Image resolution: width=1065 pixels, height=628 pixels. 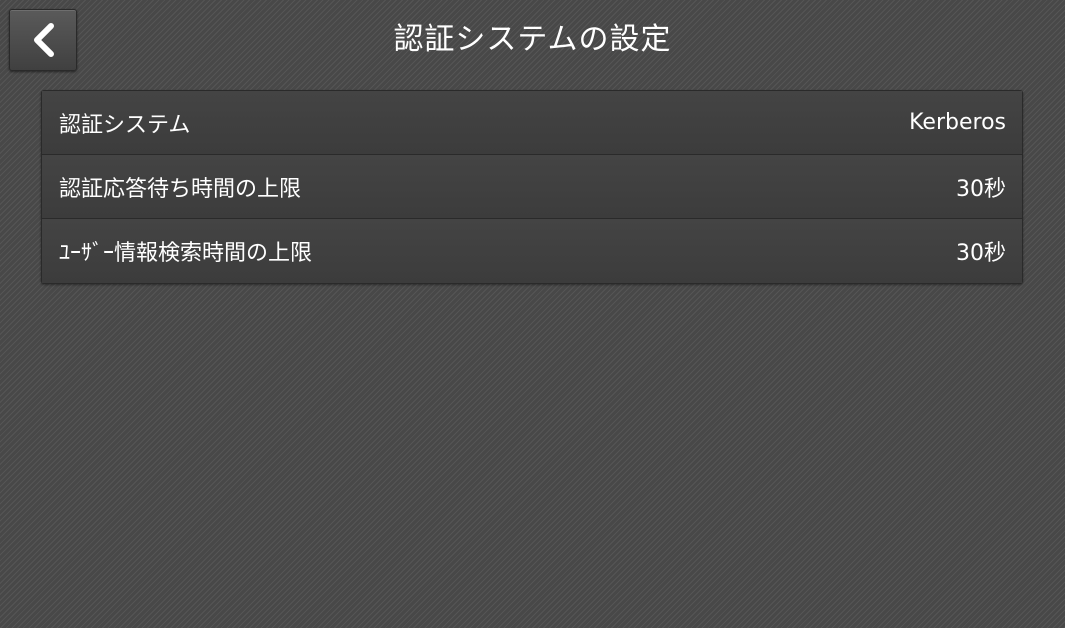 What do you see at coordinates (532, 39) in the screenshot?
I see `page-title: 認証システムの設定` at bounding box center [532, 39].